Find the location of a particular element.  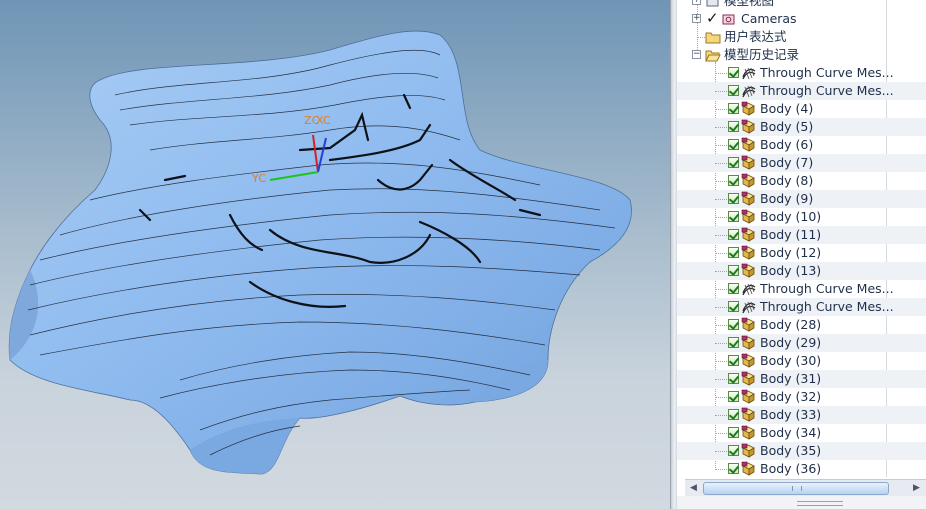

history-item-label: Body (5) is located at coordinates (787, 126).